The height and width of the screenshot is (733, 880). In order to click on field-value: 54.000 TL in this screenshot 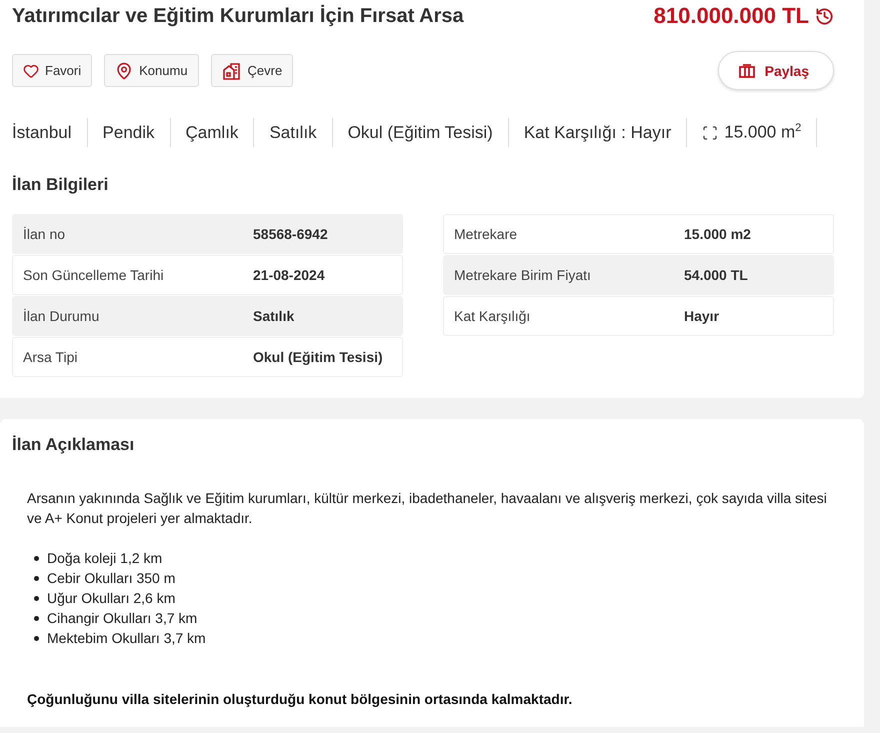, I will do `click(716, 275)`.